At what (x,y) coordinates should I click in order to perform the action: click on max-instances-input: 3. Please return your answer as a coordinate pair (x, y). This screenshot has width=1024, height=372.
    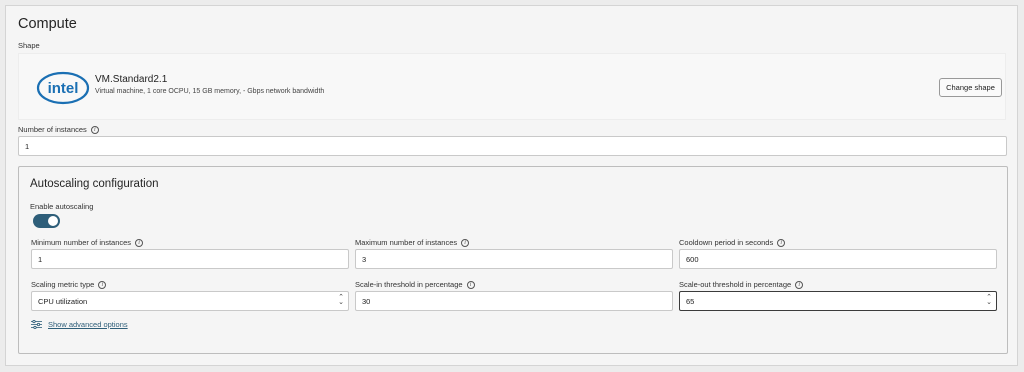
    Looking at the image, I should click on (514, 259).